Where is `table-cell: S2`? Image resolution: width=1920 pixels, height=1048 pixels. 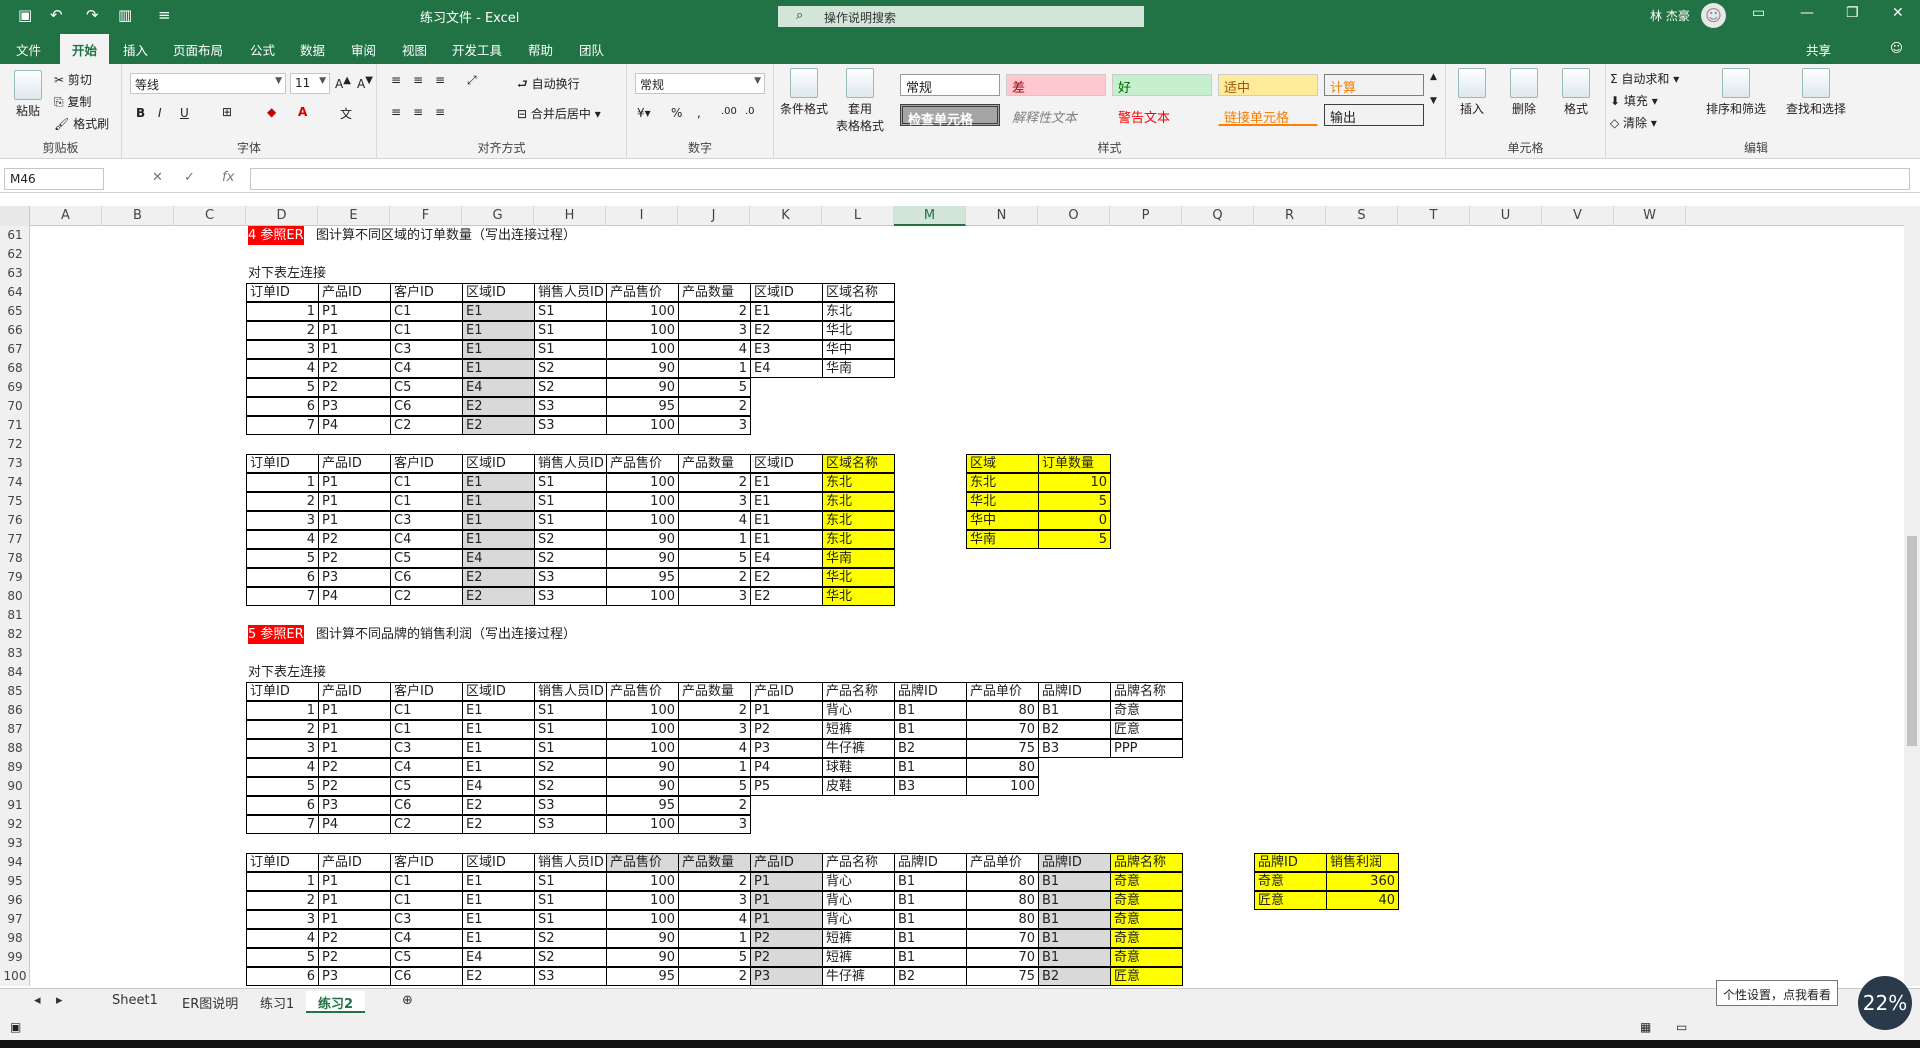
table-cell: S2 is located at coordinates (570, 786).